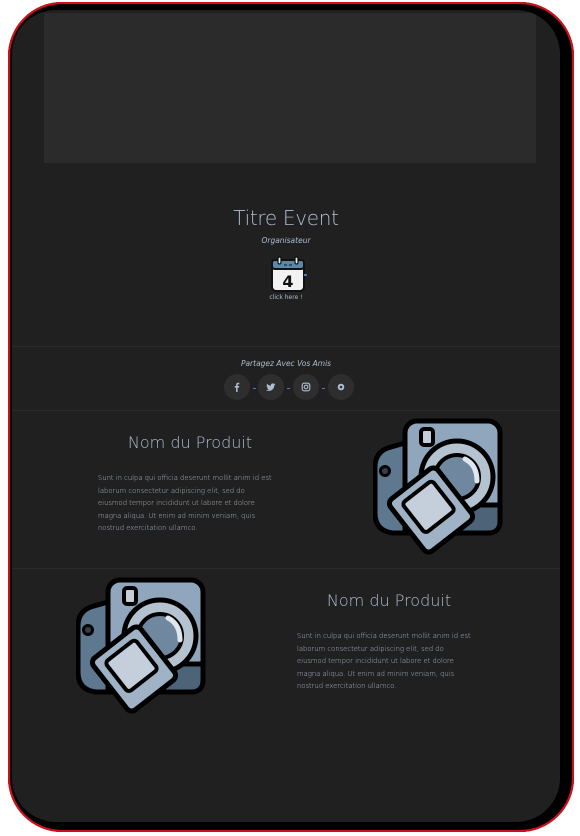  What do you see at coordinates (286, 218) in the screenshot?
I see `event-title: Titre Event` at bounding box center [286, 218].